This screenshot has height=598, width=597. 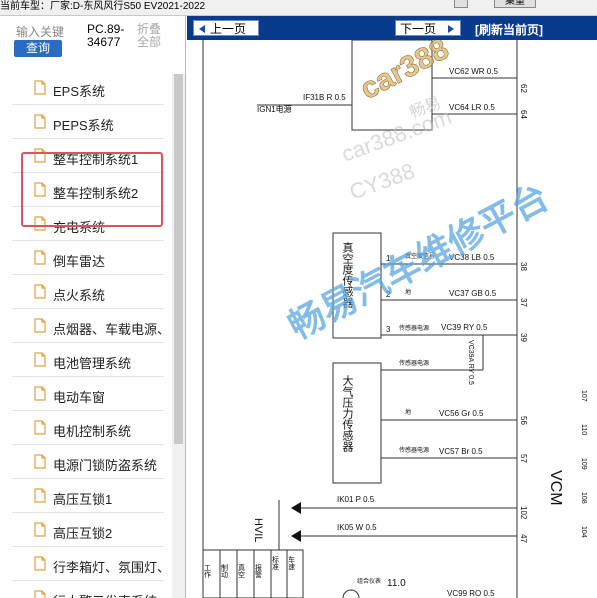 I want to click on sidebar-item-label: 倒车雷达, so click(x=79, y=261).